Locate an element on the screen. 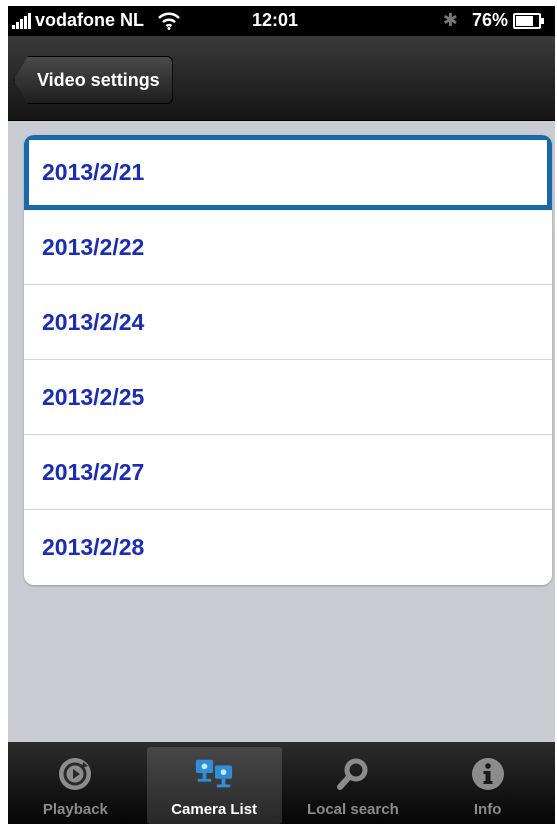 The image size is (557, 826). carrier-name: vodafone NL is located at coordinates (90, 20).